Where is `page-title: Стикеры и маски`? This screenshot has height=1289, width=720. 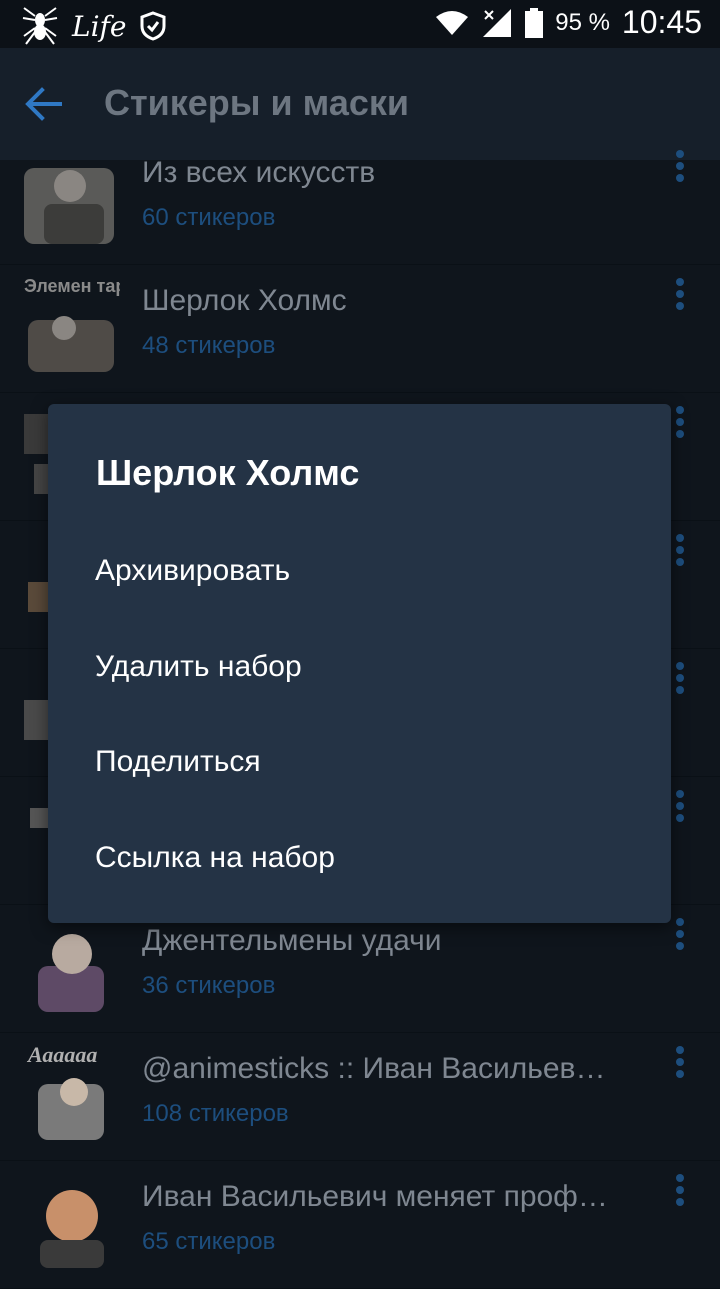 page-title: Стикеры и маски is located at coordinates (257, 102).